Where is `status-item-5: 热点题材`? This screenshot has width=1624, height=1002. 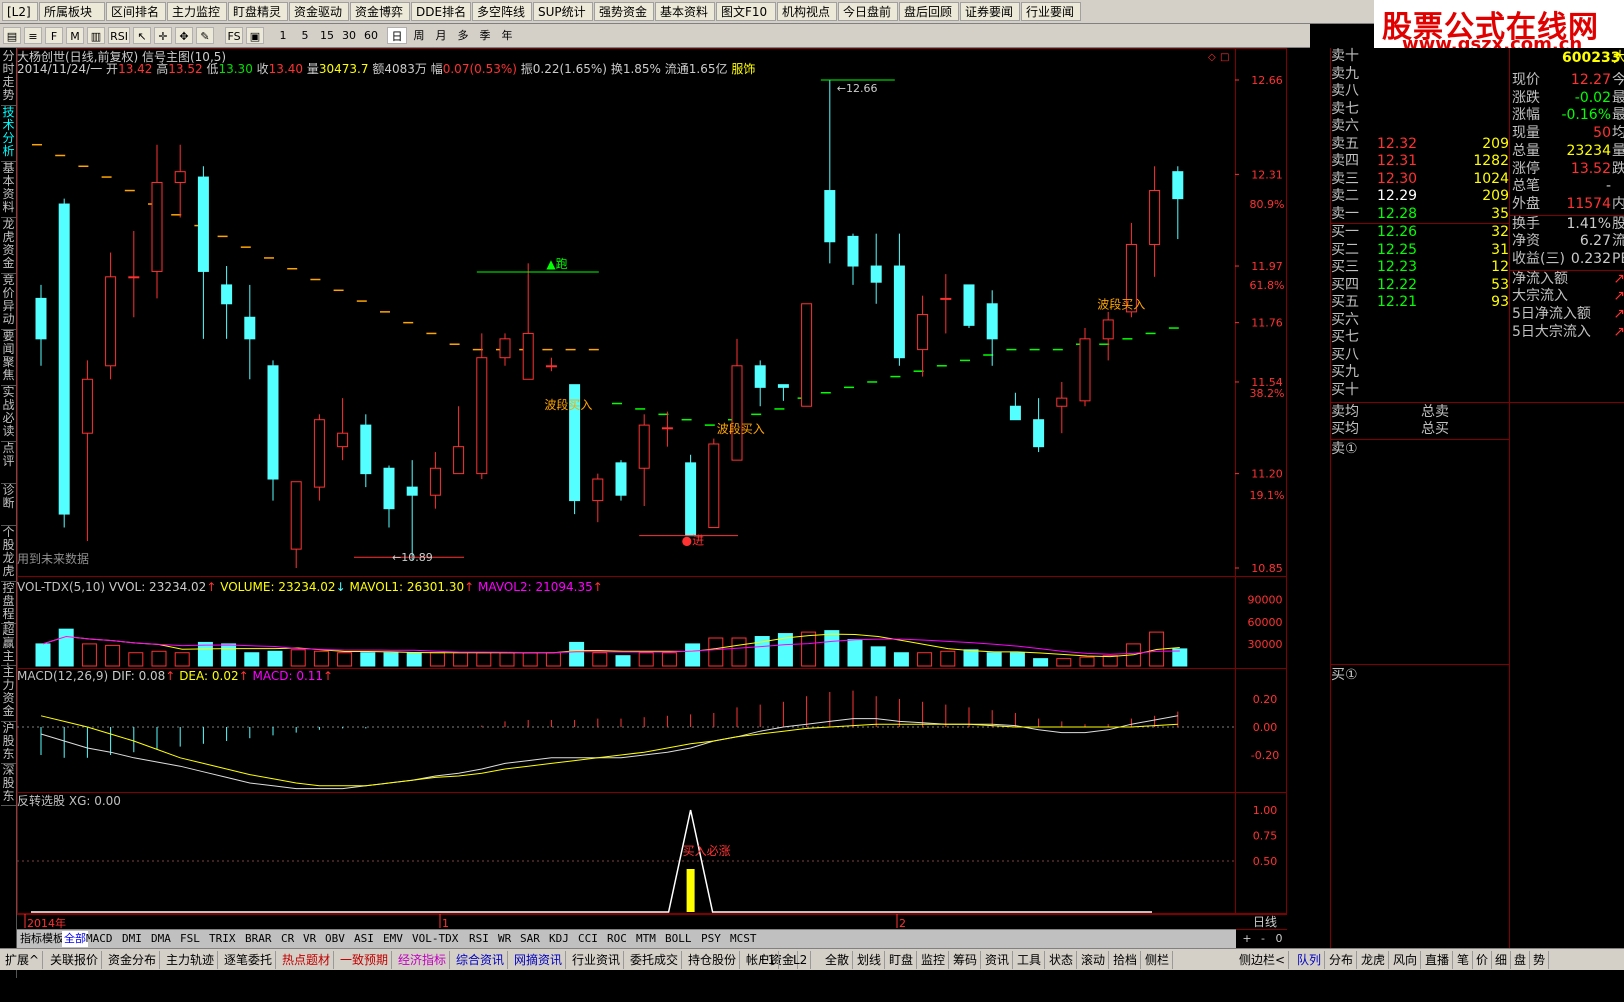 status-item-5: 热点题材 is located at coordinates (307, 960).